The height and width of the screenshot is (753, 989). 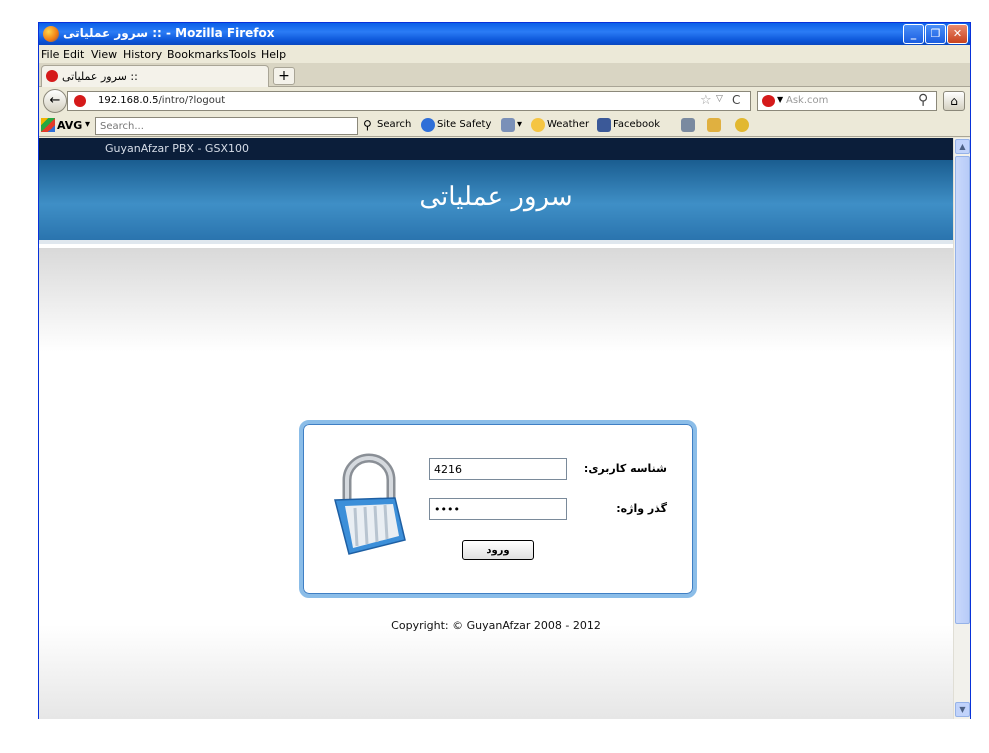 What do you see at coordinates (428, 125) in the screenshot?
I see `site-safety-icon` at bounding box center [428, 125].